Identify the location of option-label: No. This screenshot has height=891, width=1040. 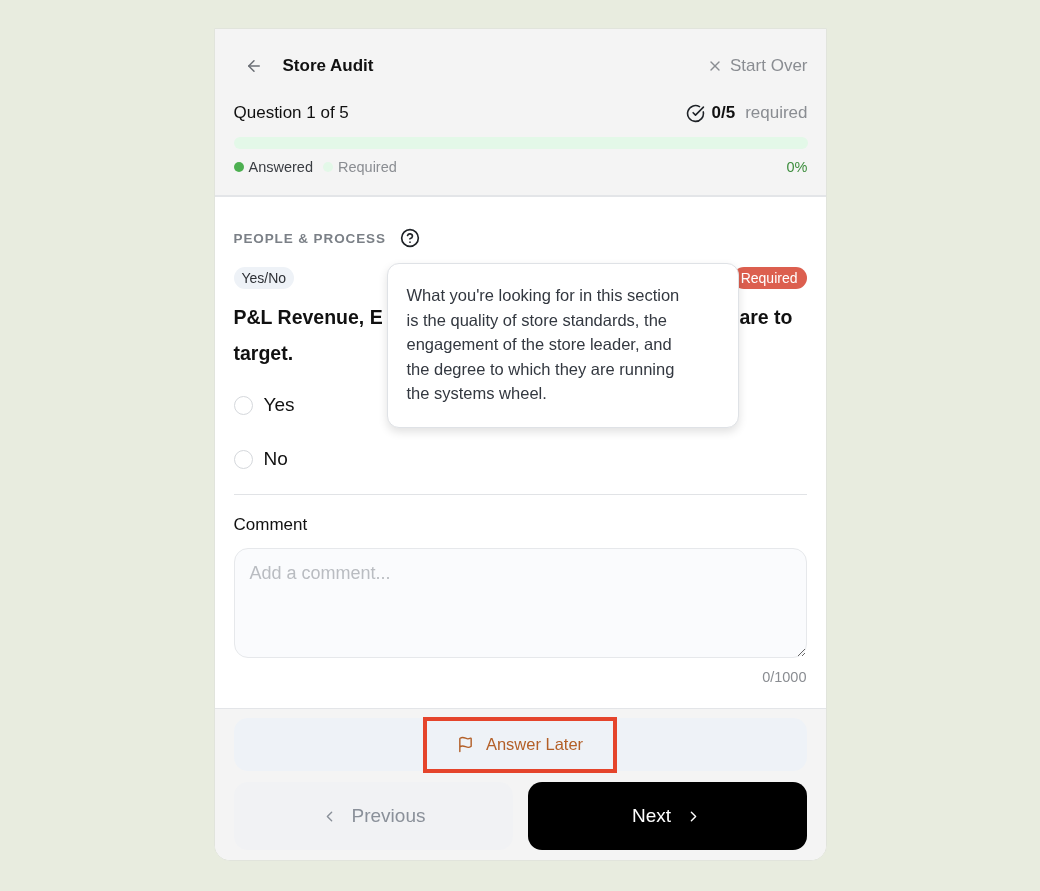
(275, 459).